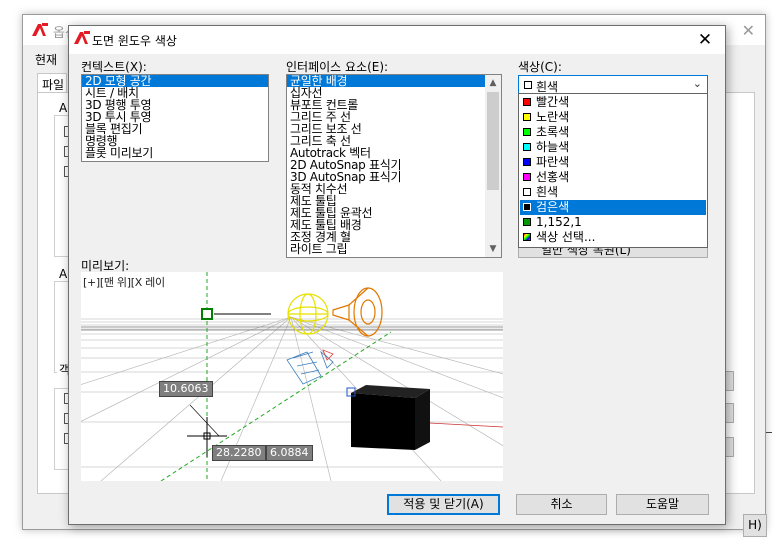 The height and width of the screenshot is (550, 782). What do you see at coordinates (547, 192) in the screenshot?
I see `color-option-label: 흰색` at bounding box center [547, 192].